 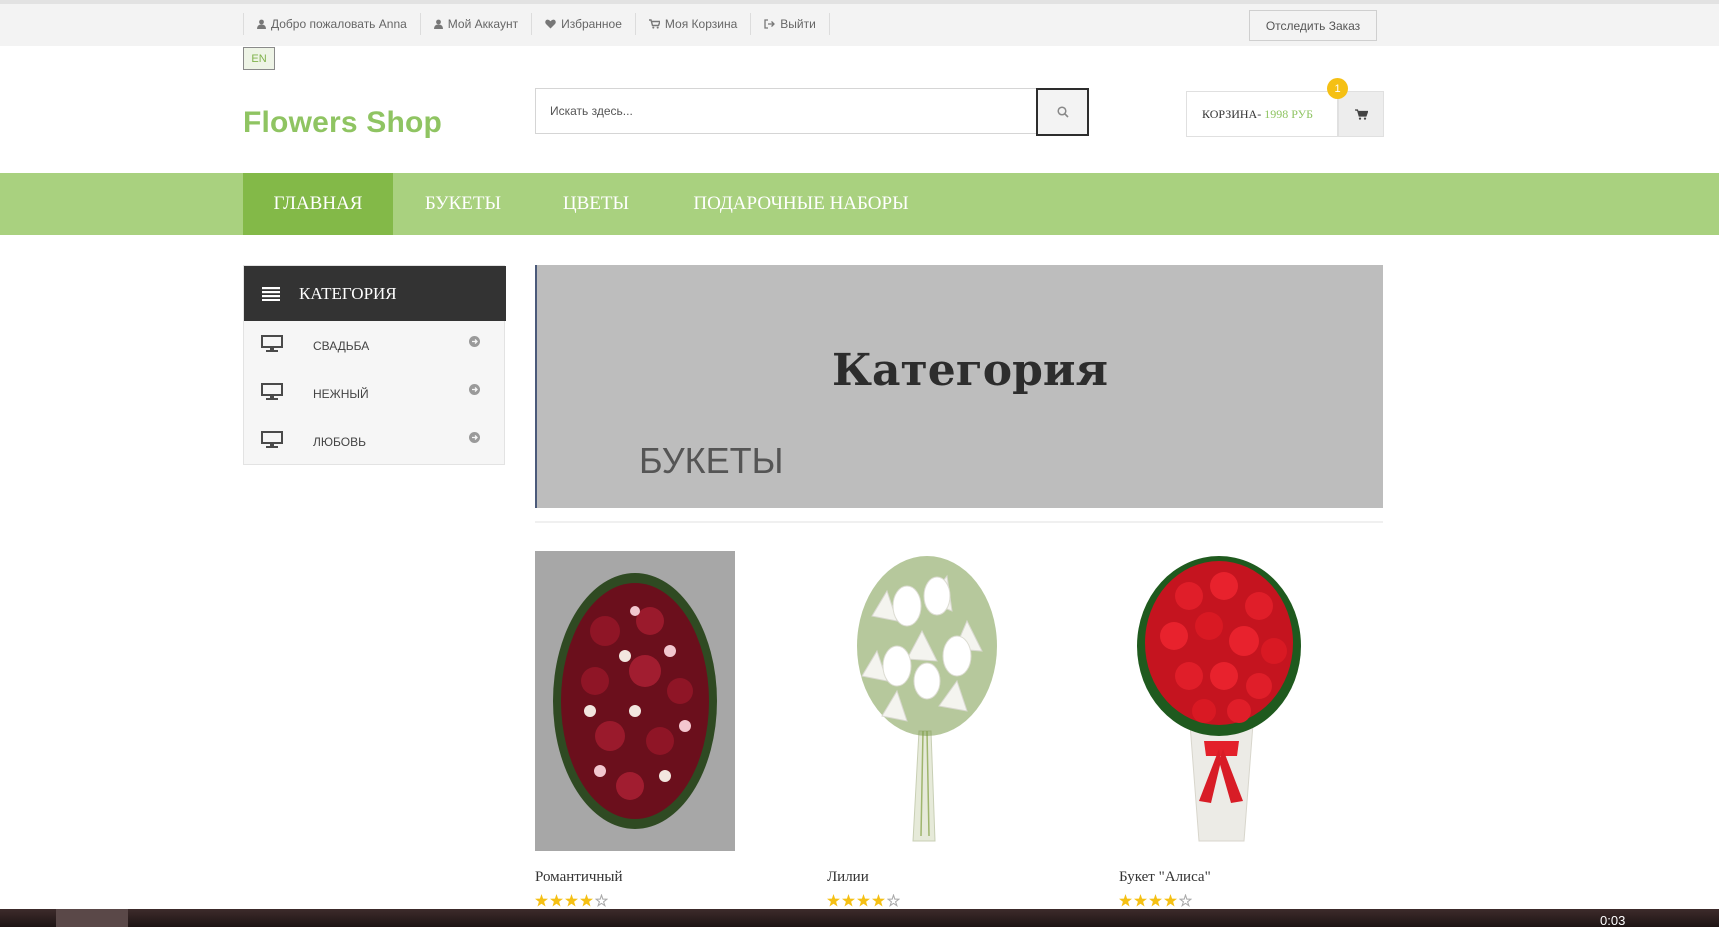 What do you see at coordinates (770, 24) in the screenshot?
I see `sign-out-icon` at bounding box center [770, 24].